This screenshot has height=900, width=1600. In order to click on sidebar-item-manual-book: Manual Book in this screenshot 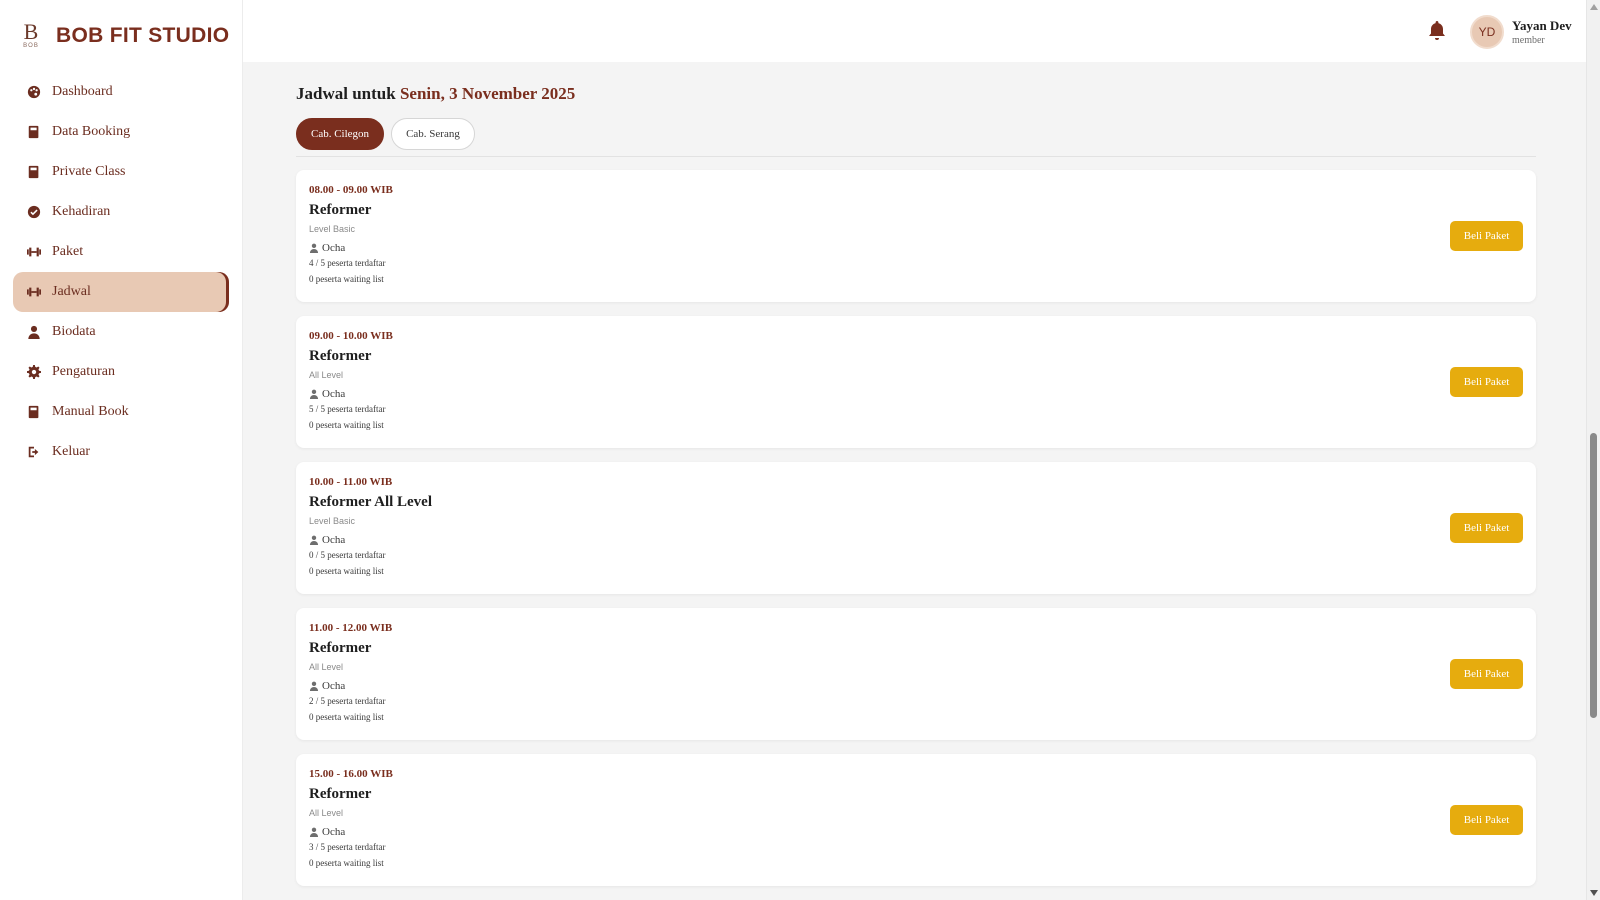, I will do `click(121, 412)`.